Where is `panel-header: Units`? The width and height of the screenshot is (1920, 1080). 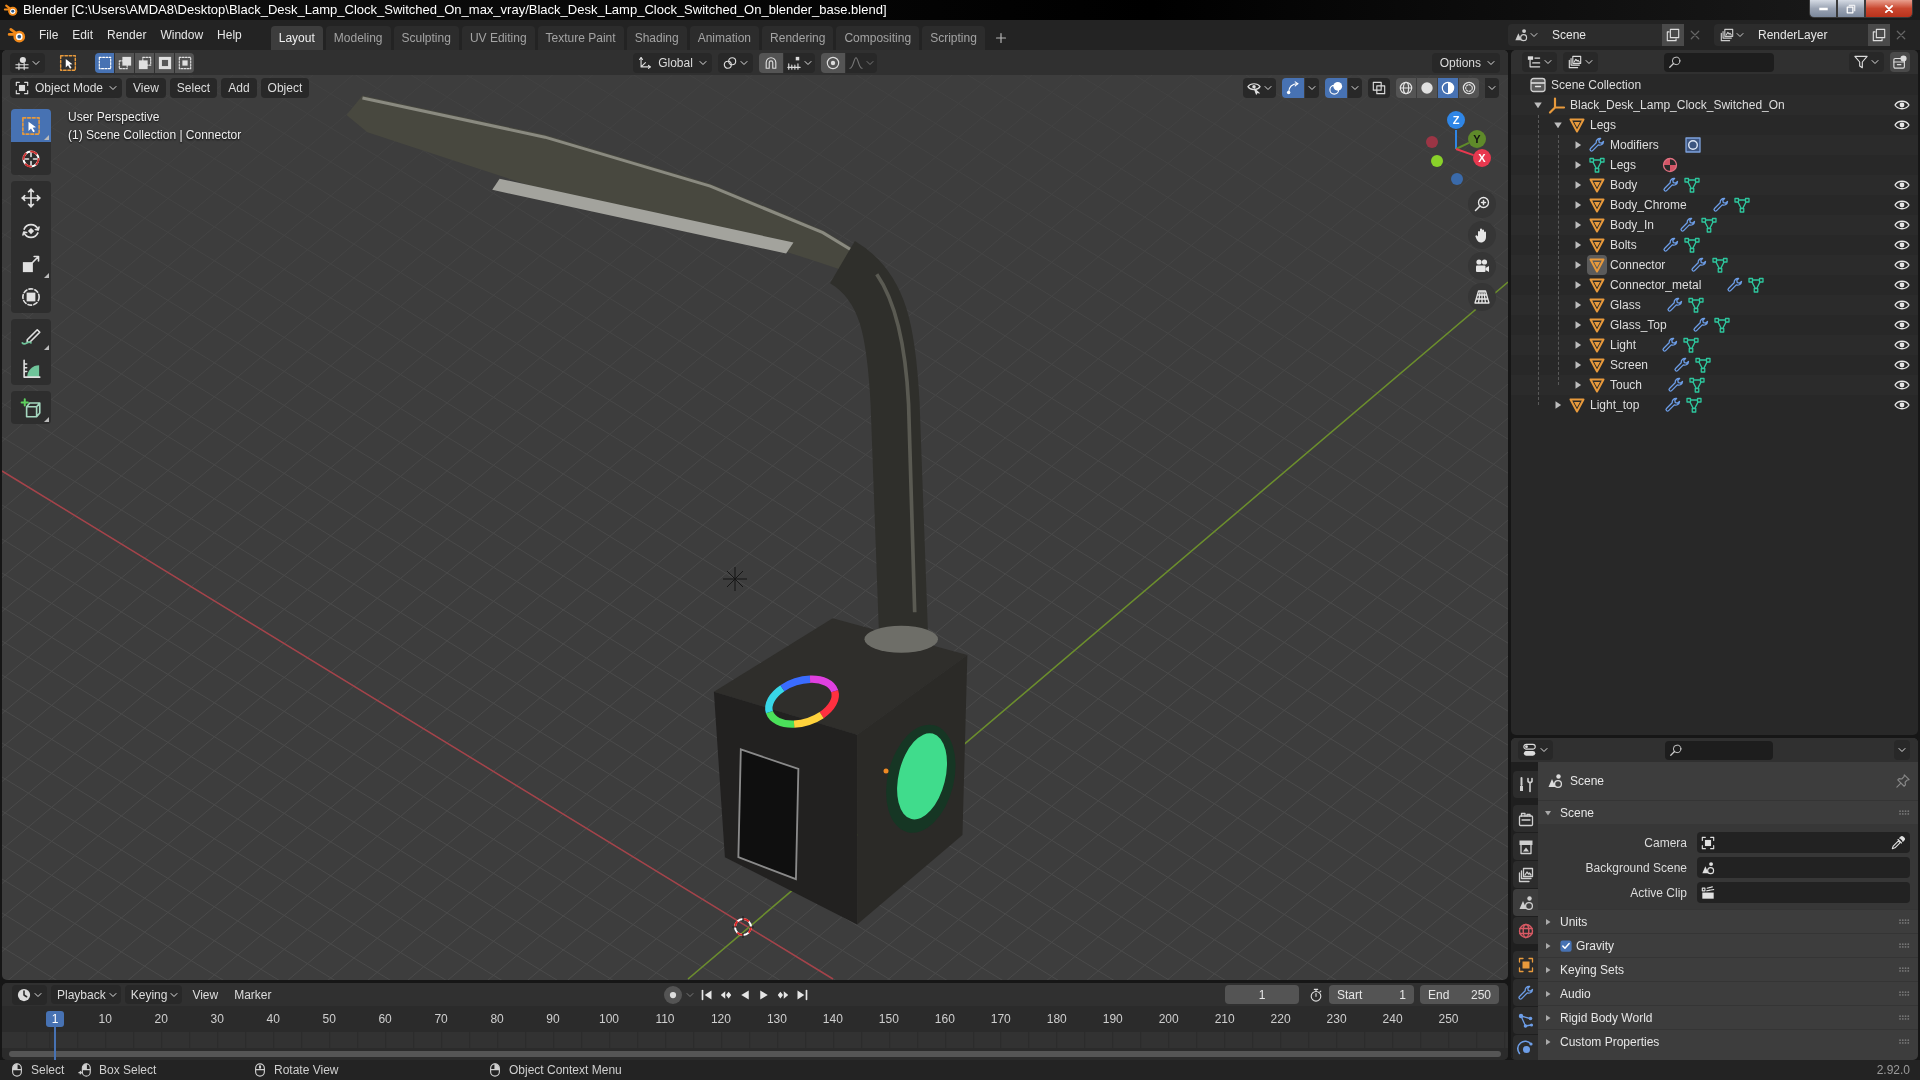 panel-header: Units is located at coordinates (1728, 921).